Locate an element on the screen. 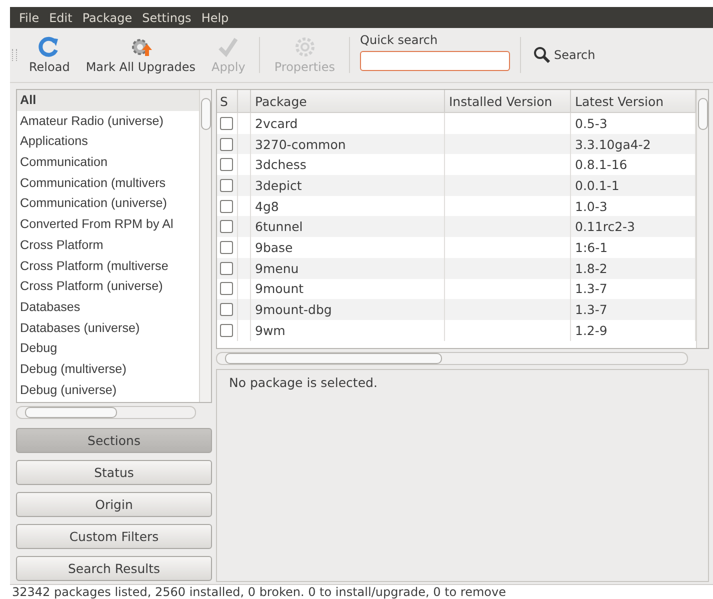 This screenshot has height=599, width=713. column-header: S is located at coordinates (227, 101).